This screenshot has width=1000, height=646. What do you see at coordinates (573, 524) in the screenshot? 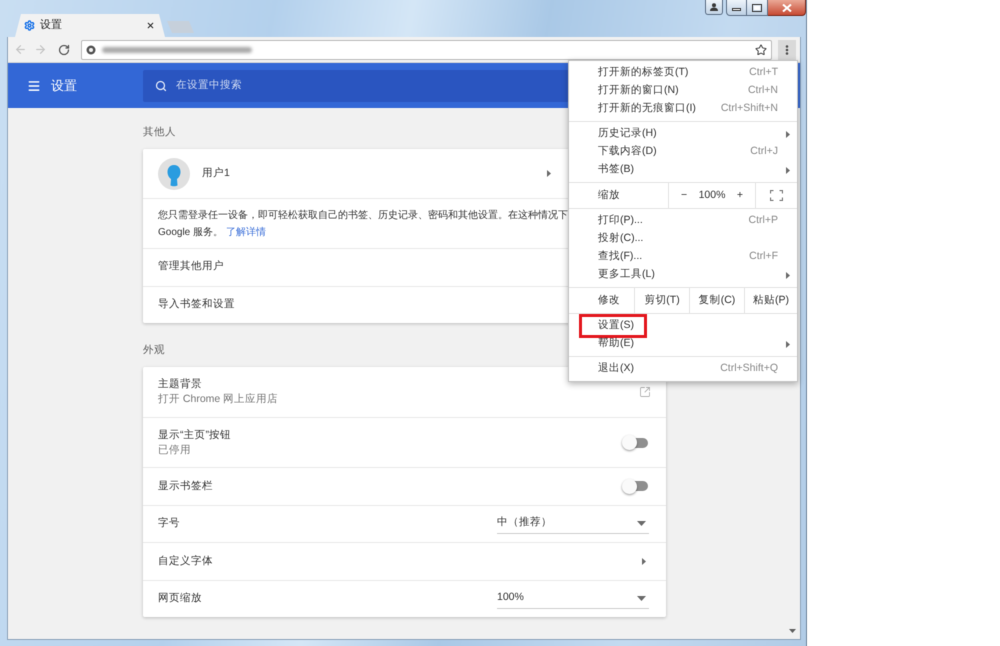
I see `dropdown-select: 中（推荐）` at bounding box center [573, 524].